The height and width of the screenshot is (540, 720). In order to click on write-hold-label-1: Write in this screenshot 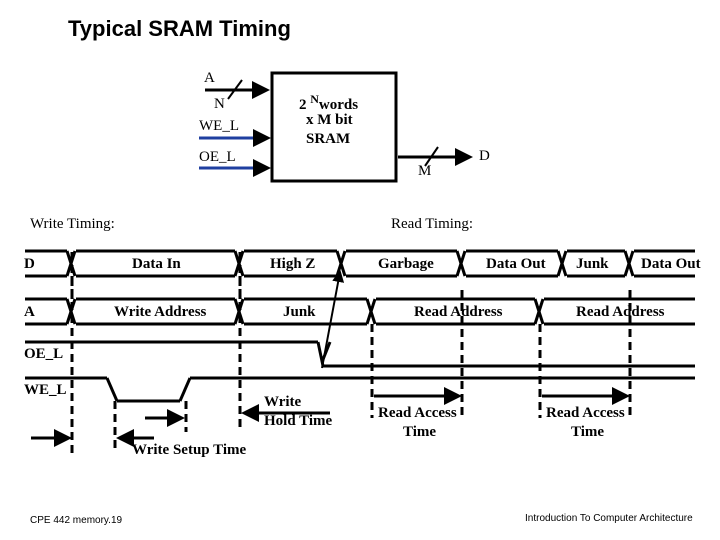, I will do `click(283, 402)`.